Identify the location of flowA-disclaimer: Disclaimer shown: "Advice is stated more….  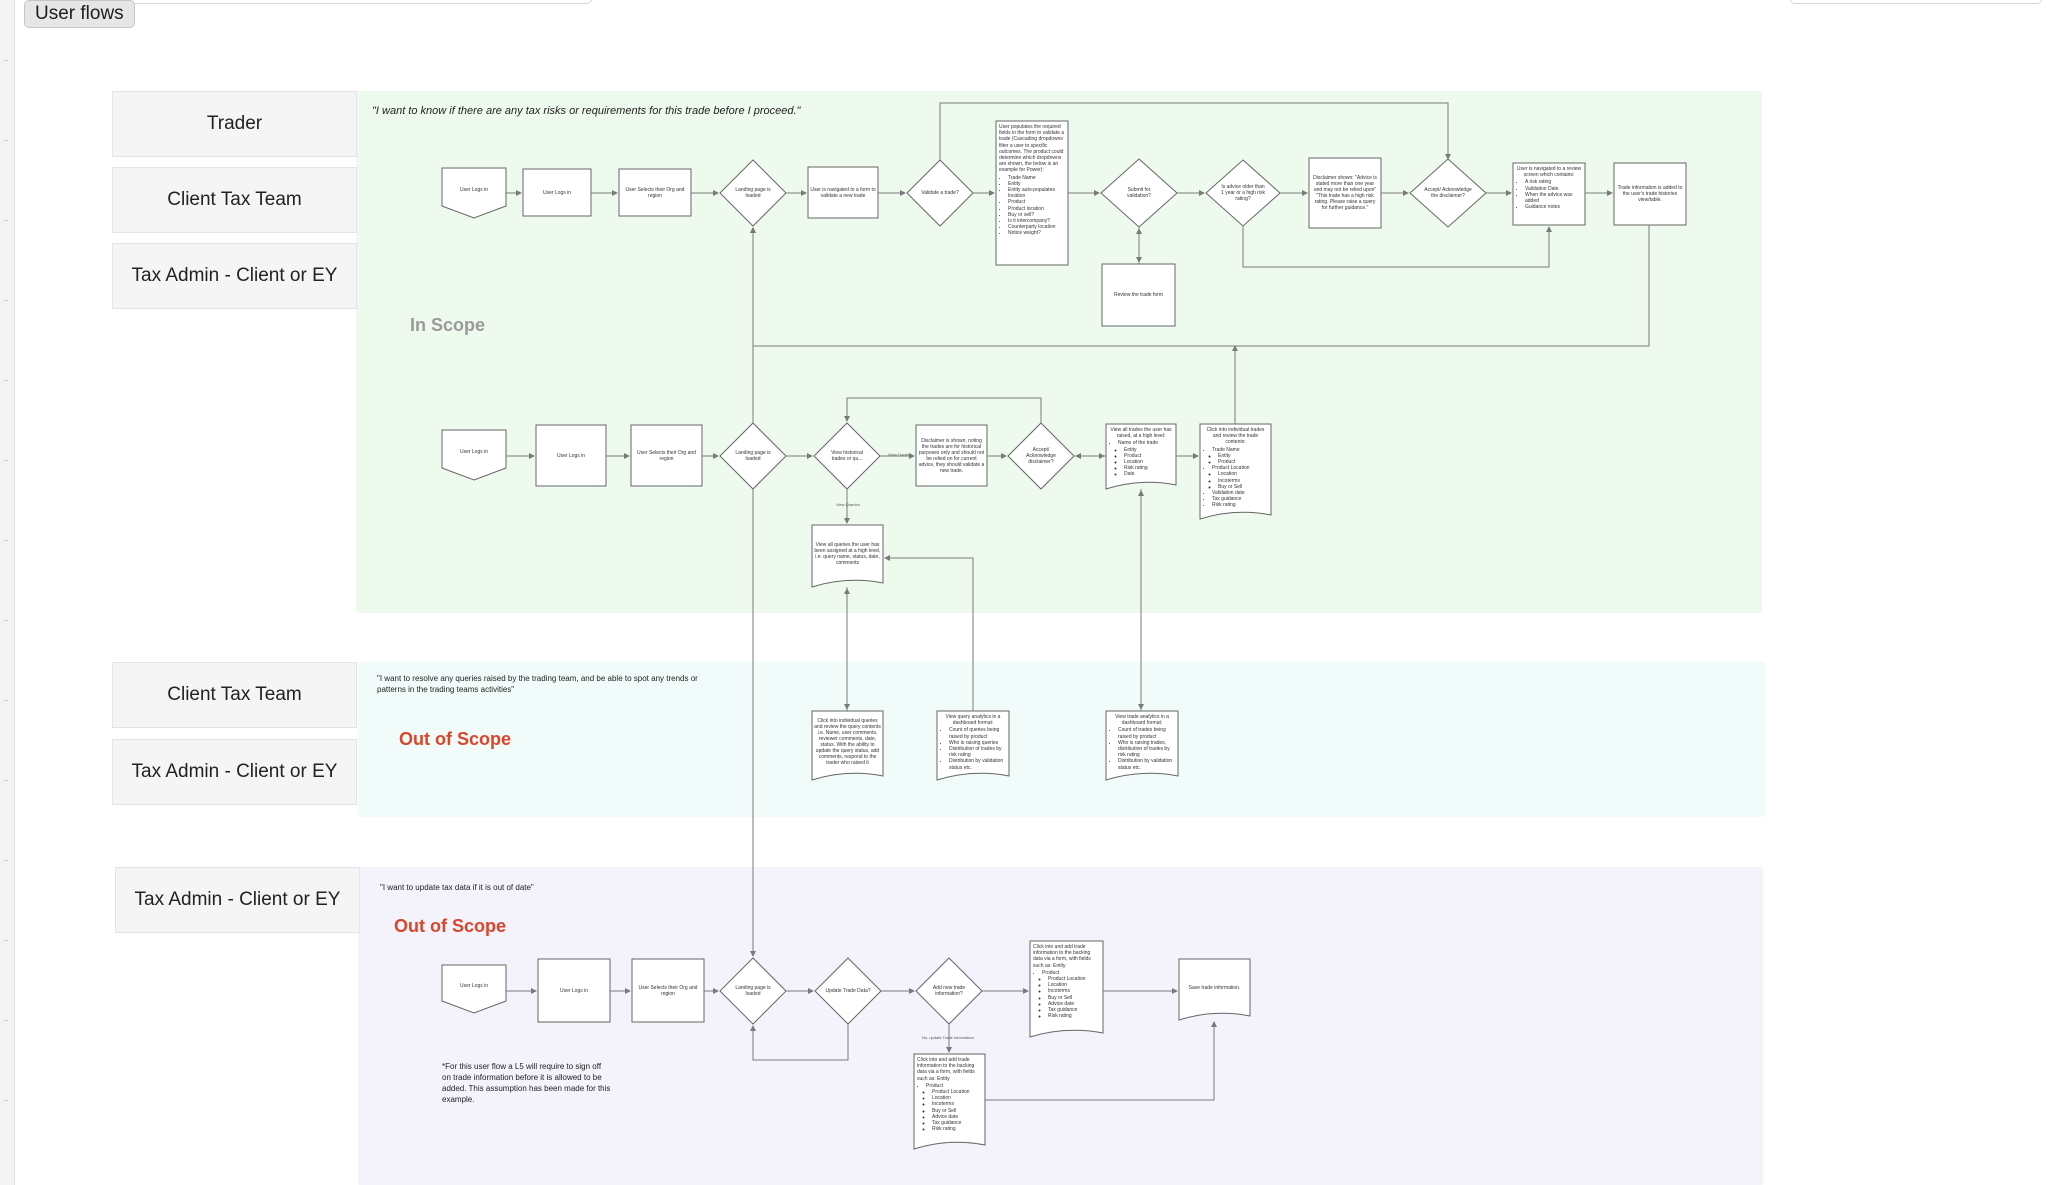
(1345, 193).